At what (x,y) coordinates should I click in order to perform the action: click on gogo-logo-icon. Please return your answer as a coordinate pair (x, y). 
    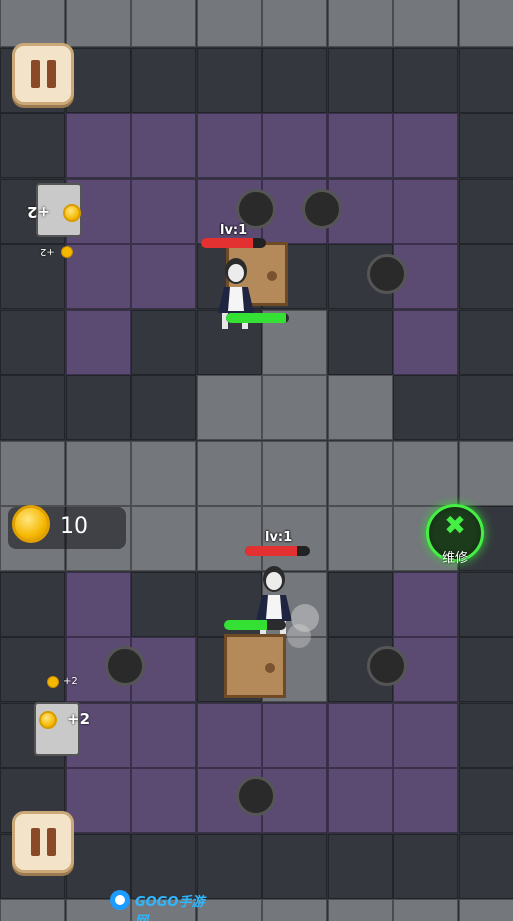
    Looking at the image, I should click on (120, 900).